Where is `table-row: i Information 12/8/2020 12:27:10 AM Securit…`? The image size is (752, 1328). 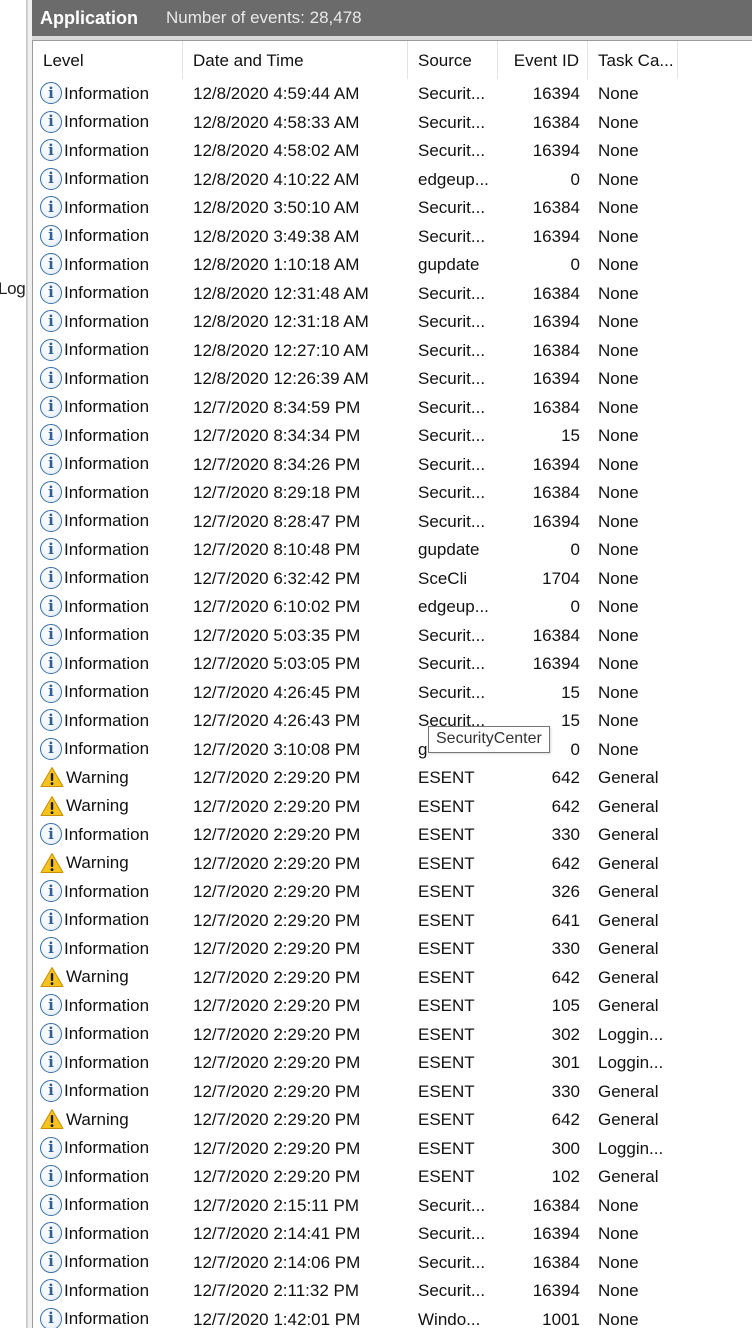
table-row: i Information 12/8/2020 12:27:10 AM Securit… is located at coordinates (392, 350).